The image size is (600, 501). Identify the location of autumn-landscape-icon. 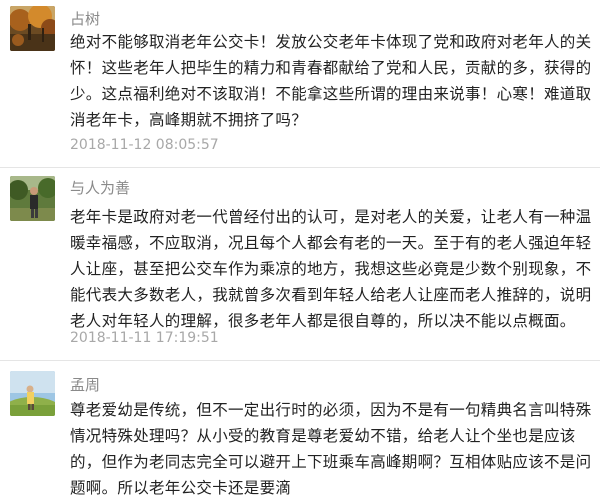
(32, 28).